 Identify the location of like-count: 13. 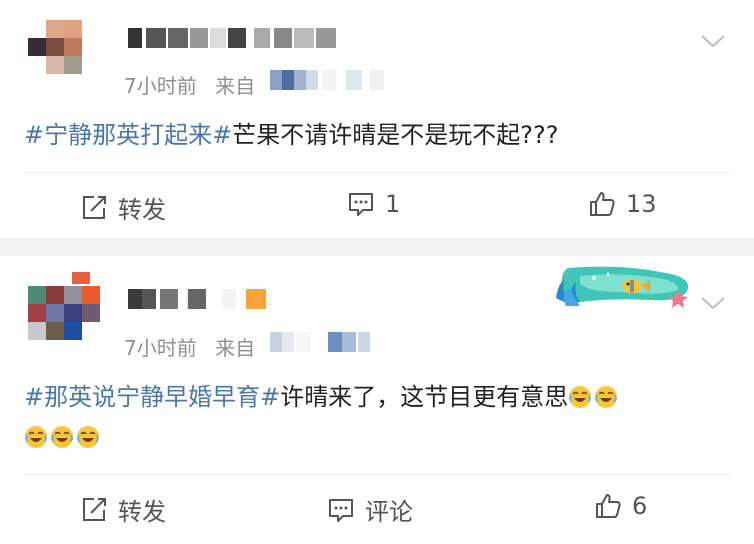
(641, 204).